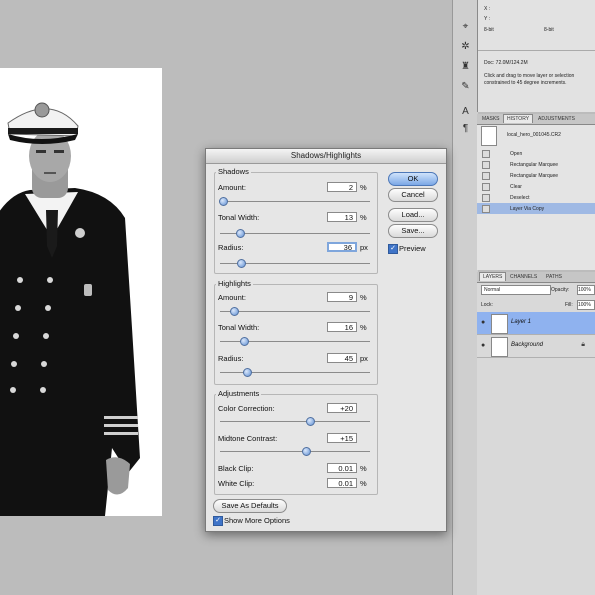  Describe the element at coordinates (223, 201) in the screenshot. I see `shadows-amount-slider` at that location.